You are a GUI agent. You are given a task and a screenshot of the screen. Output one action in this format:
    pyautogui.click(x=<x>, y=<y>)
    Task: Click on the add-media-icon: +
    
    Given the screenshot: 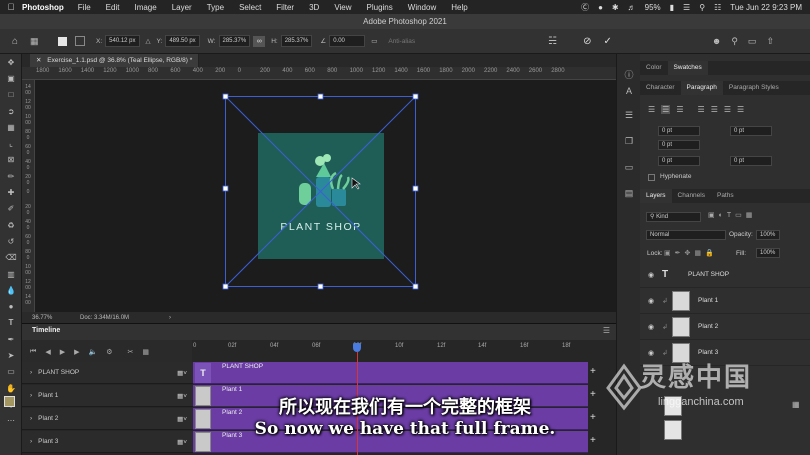 What is the action you would take?
    pyautogui.click(x=593, y=371)
    